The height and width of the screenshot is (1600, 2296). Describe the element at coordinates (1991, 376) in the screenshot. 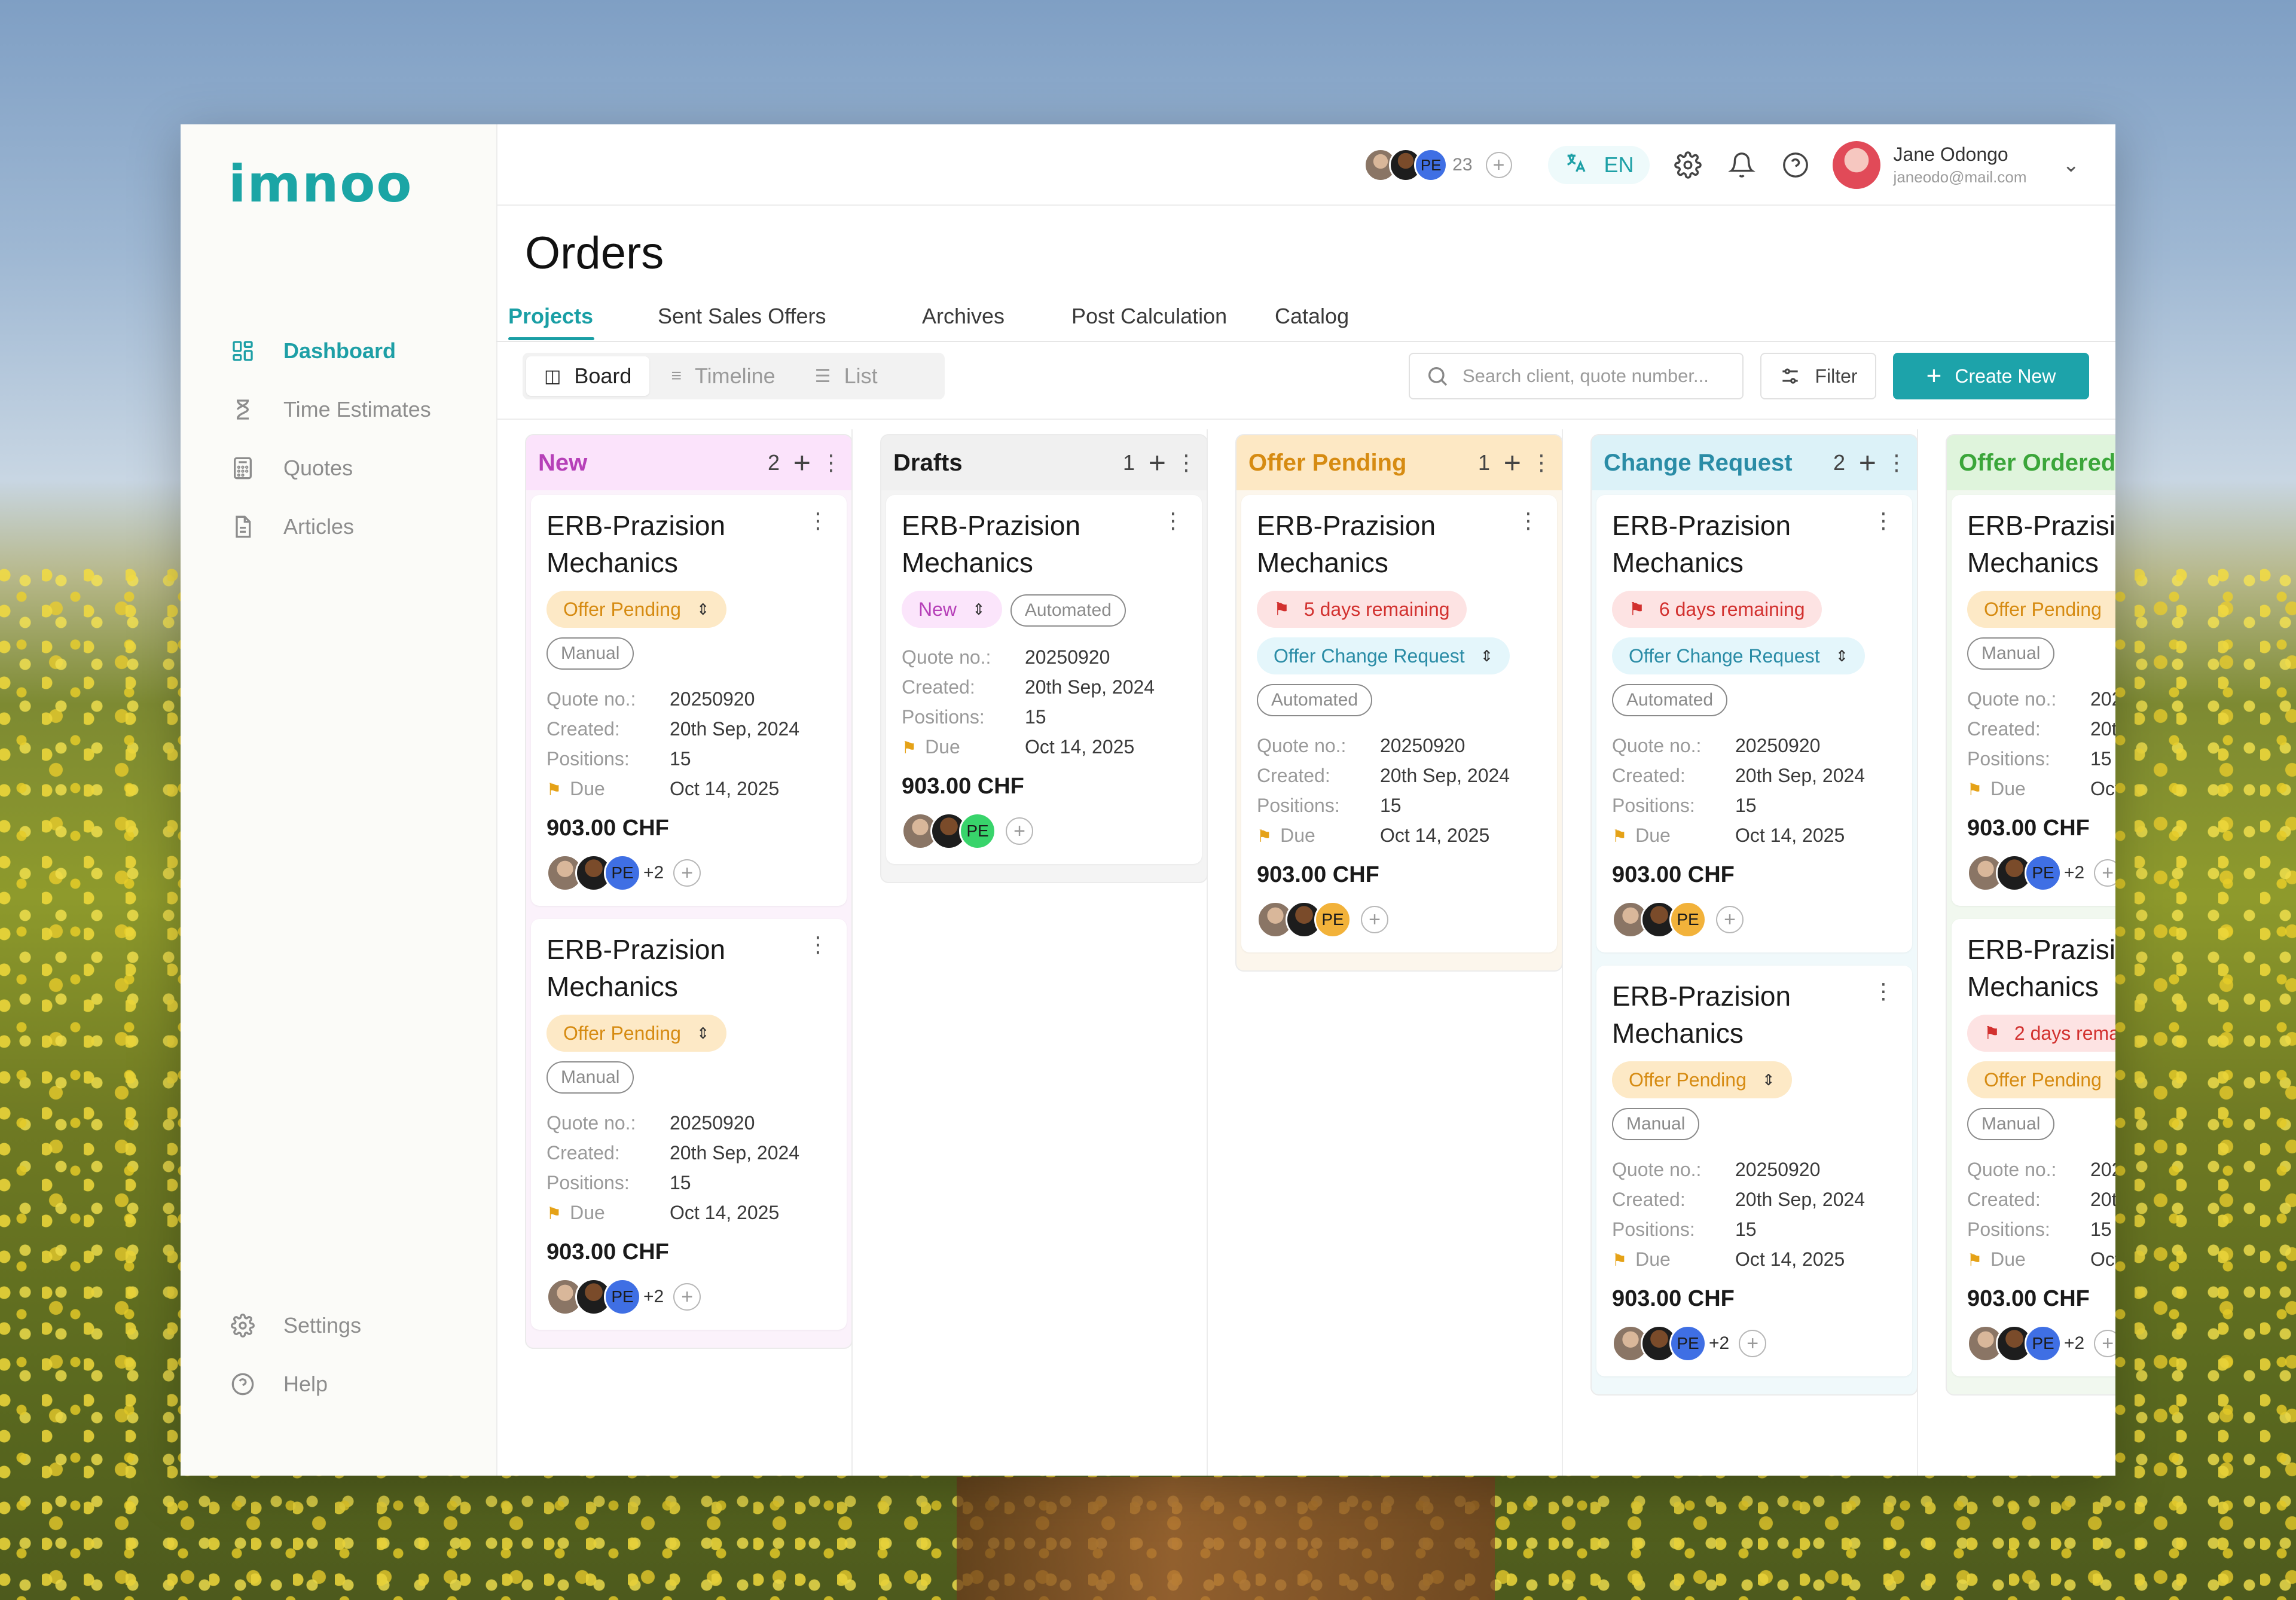

I see `create-new-button: + Create New` at that location.